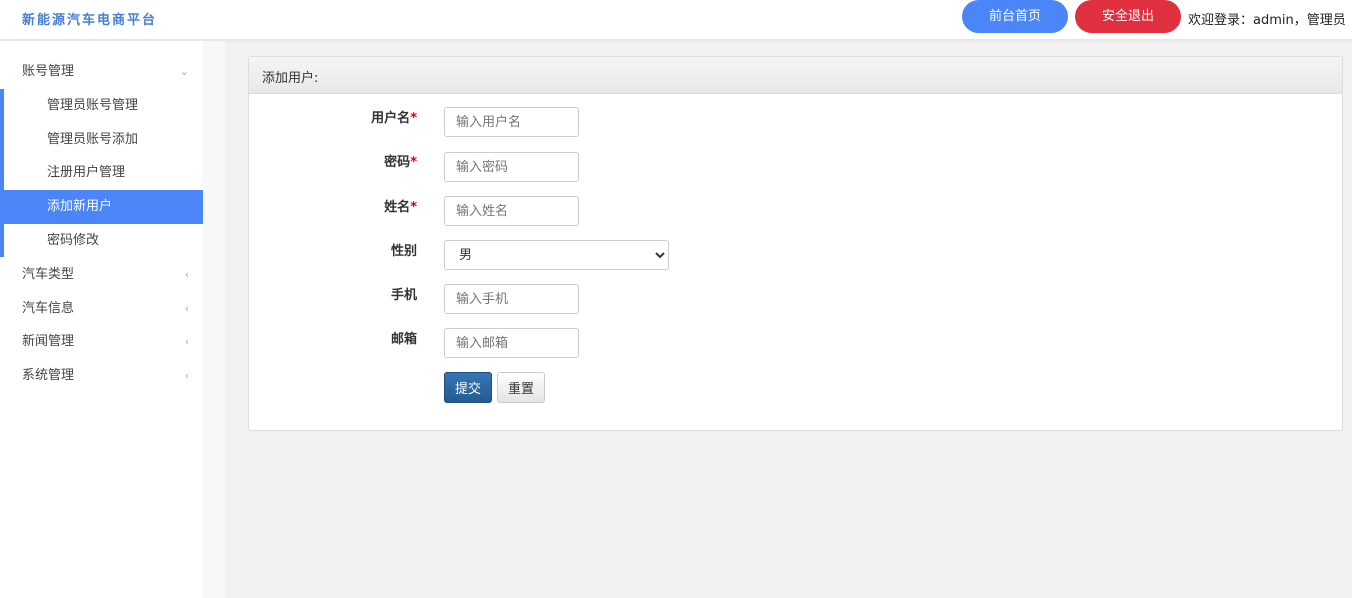 Image resolution: width=1352 pixels, height=598 pixels. I want to click on sidebar-group-label: 汽车信息, so click(48, 308).